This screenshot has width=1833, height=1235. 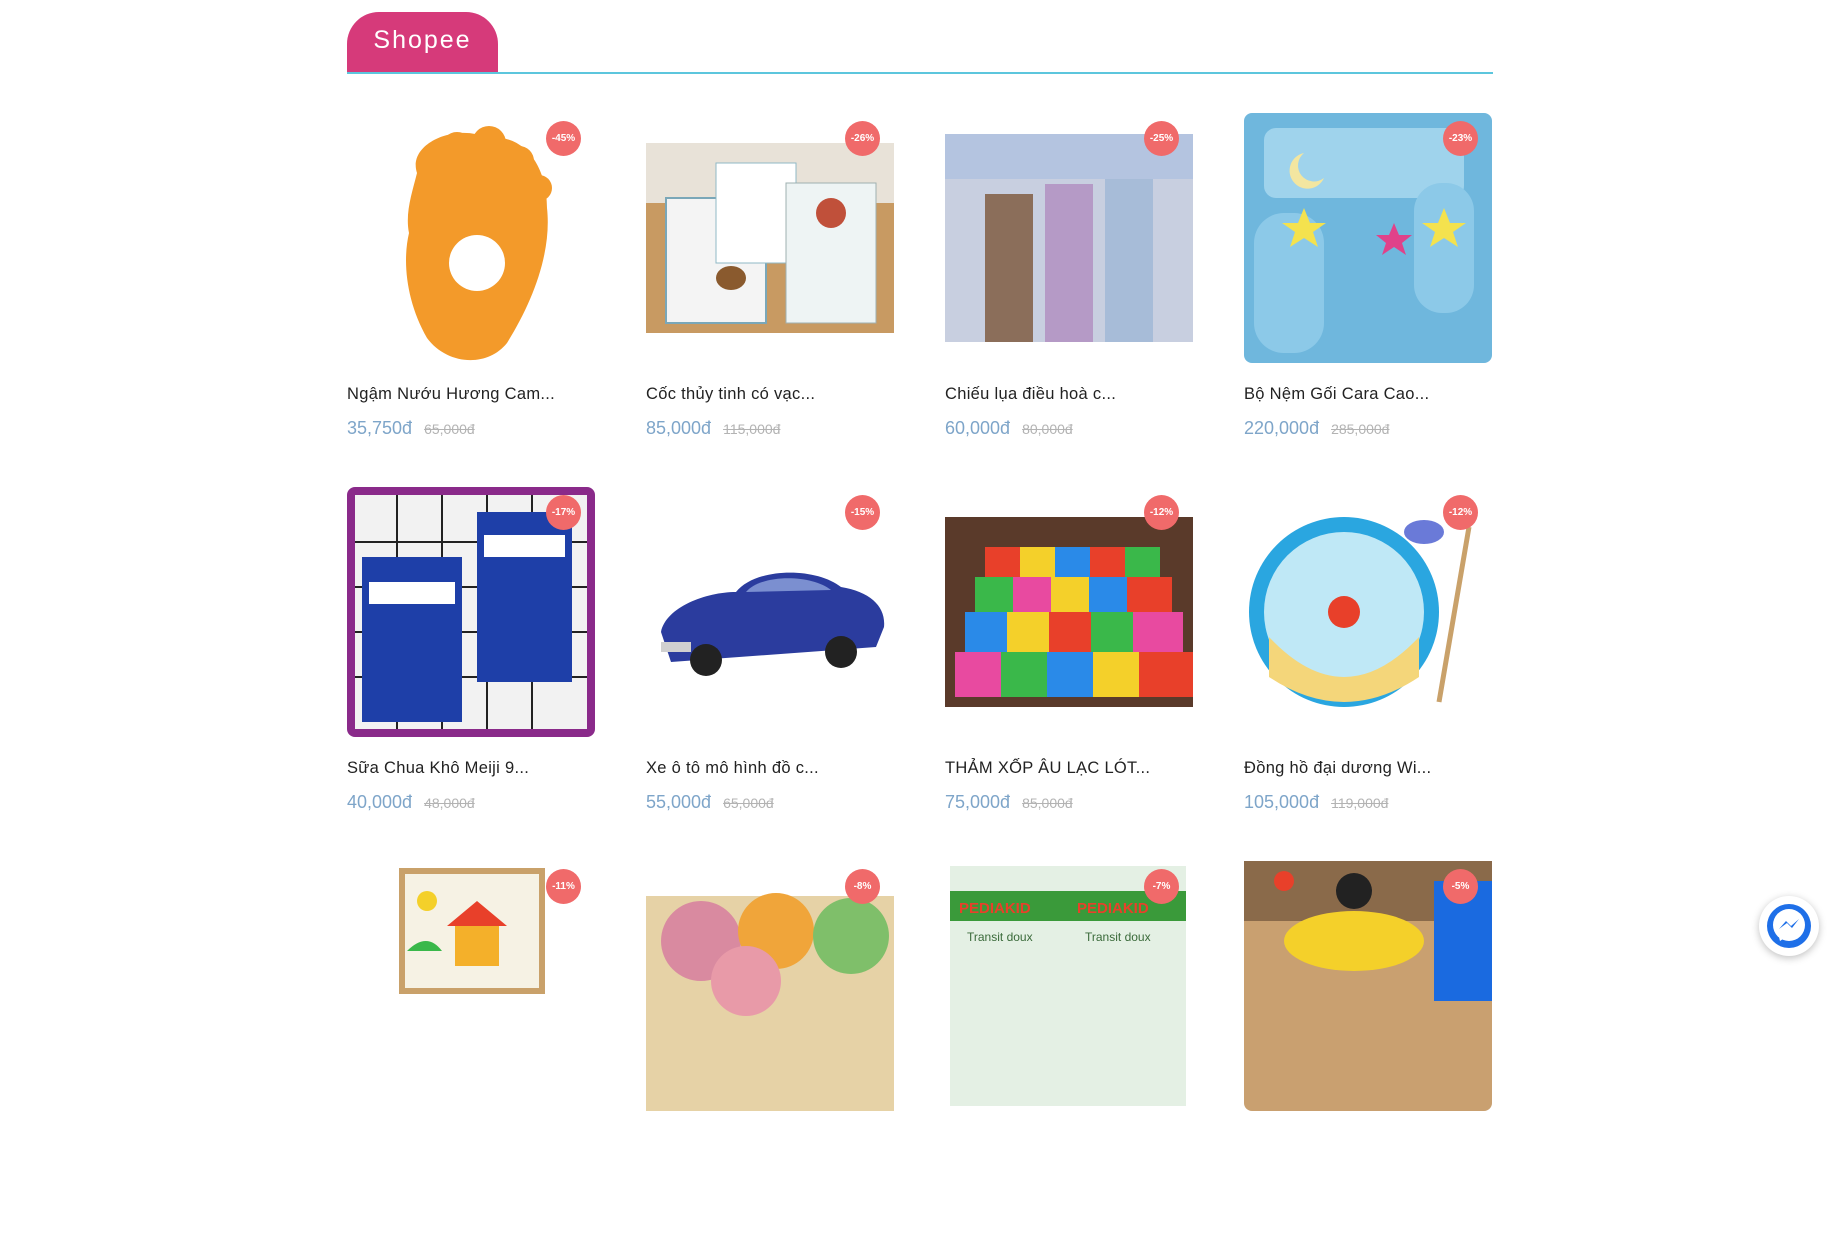 I want to click on product-card: -11%, so click(x=471, y=1048).